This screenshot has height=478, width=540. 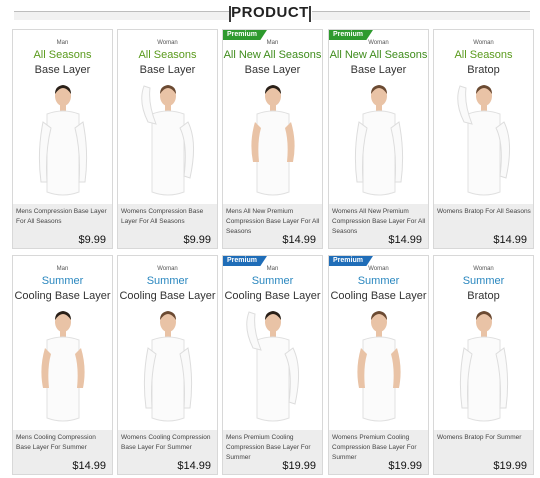 I want to click on product-image: Woman Summer Cooling Base Layer, so click(x=167, y=343).